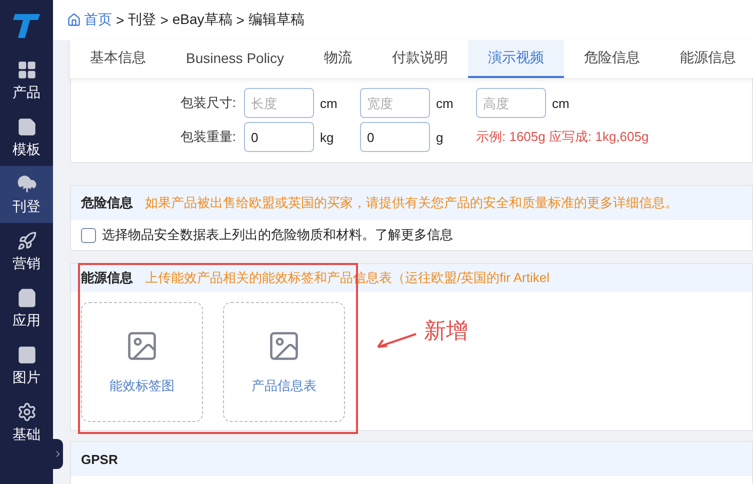  Describe the element at coordinates (26, 184) in the screenshot. I see `cloud-upload-icon` at that location.